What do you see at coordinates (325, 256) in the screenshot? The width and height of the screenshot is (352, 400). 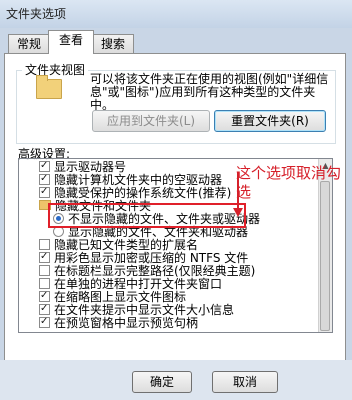 I see `scrollbar-thumb` at bounding box center [325, 256].